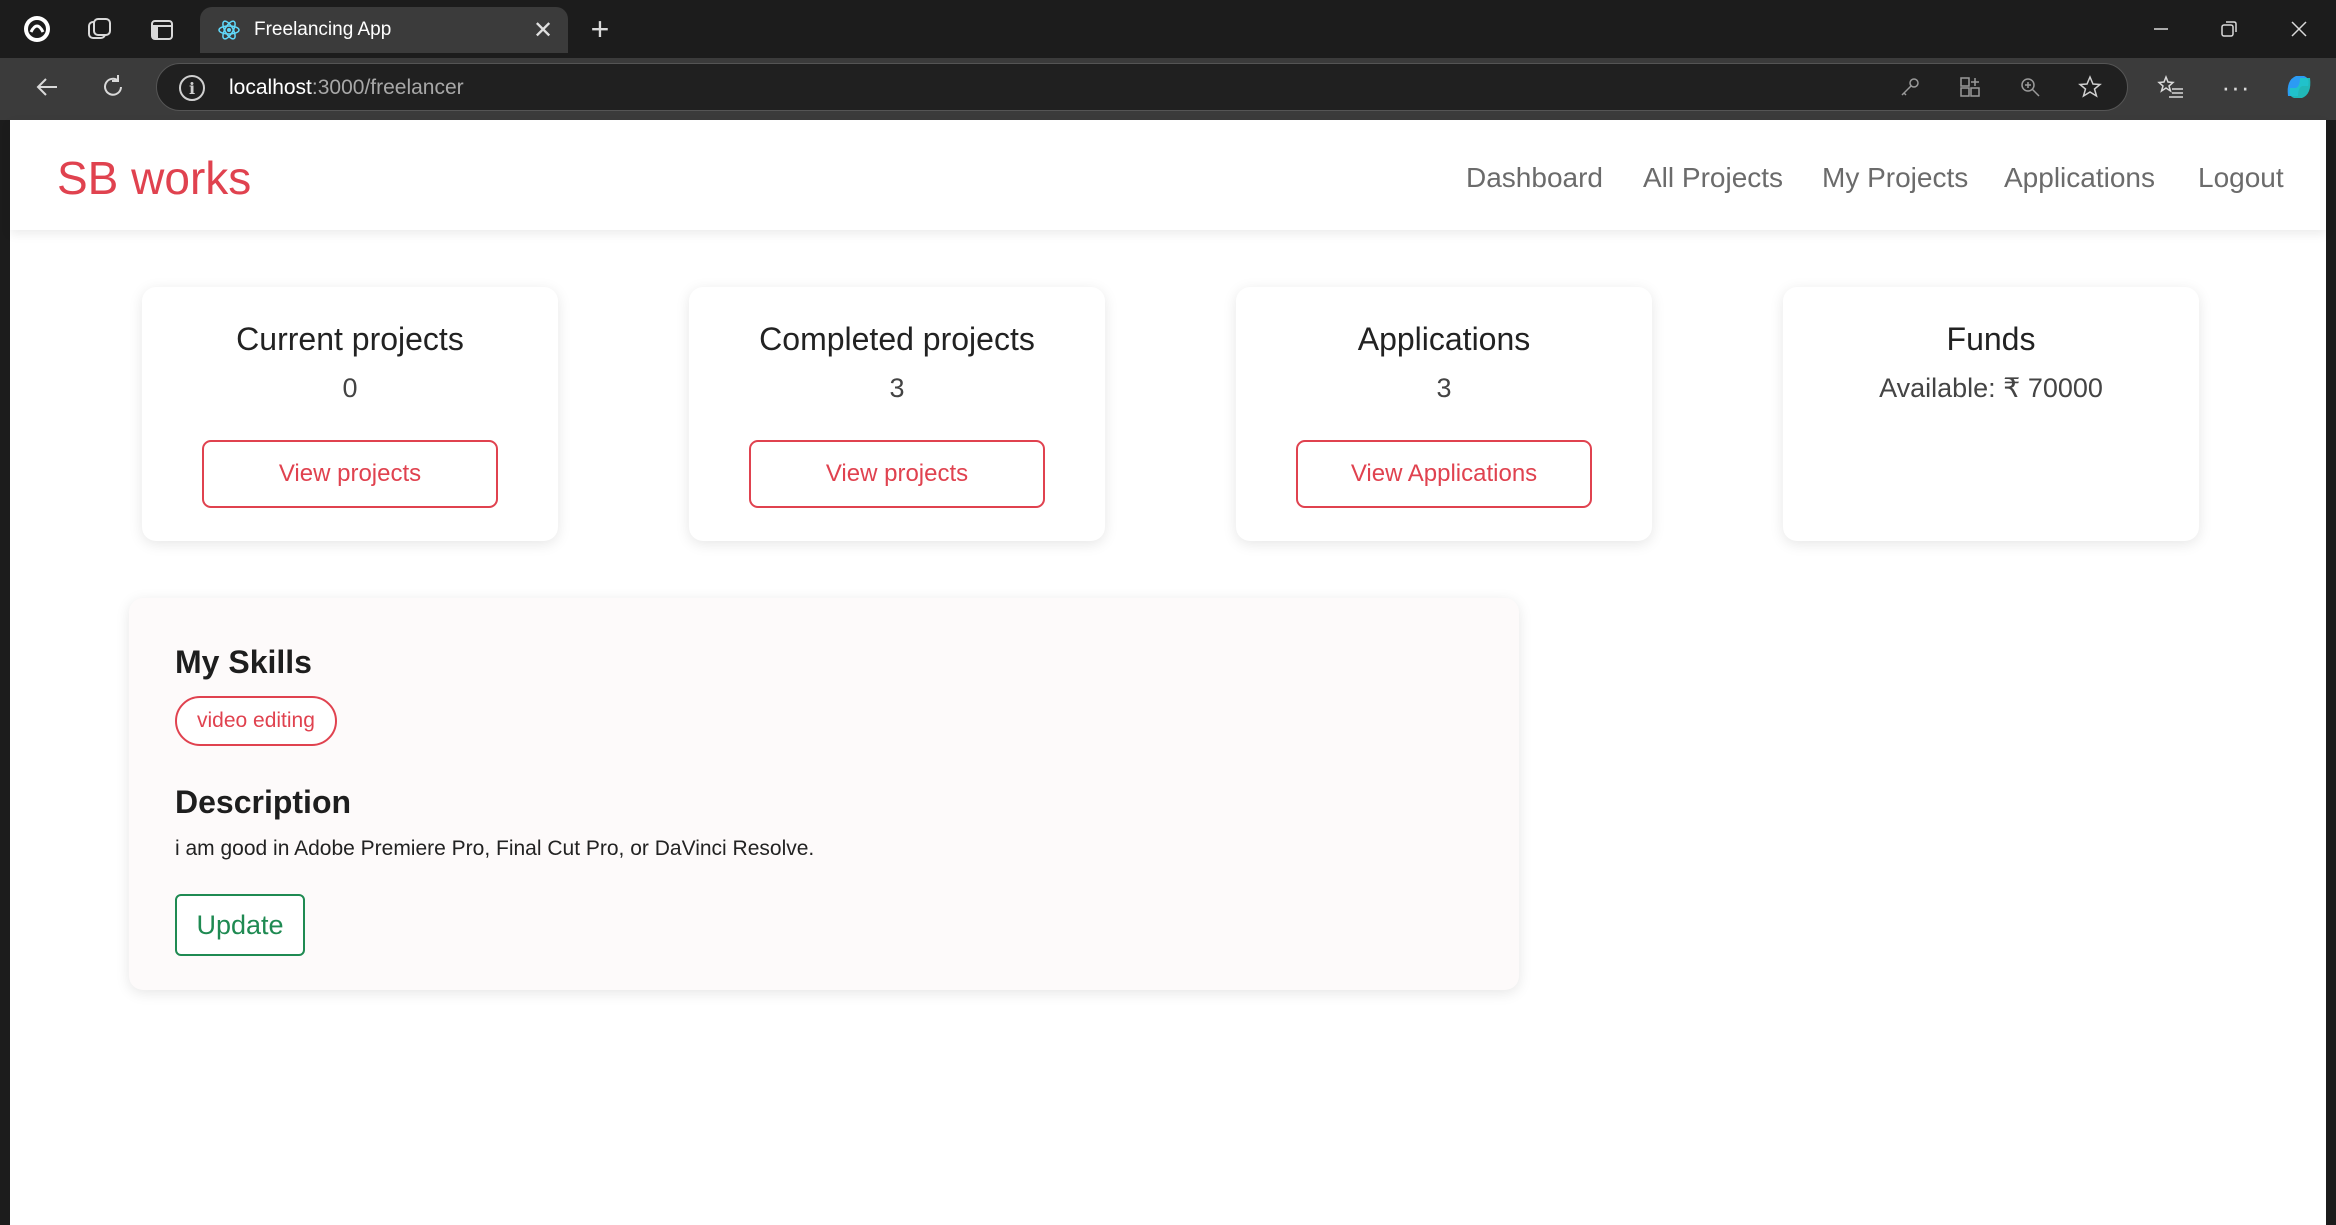  What do you see at coordinates (256, 721) in the screenshot?
I see `skill-chip: video editing` at bounding box center [256, 721].